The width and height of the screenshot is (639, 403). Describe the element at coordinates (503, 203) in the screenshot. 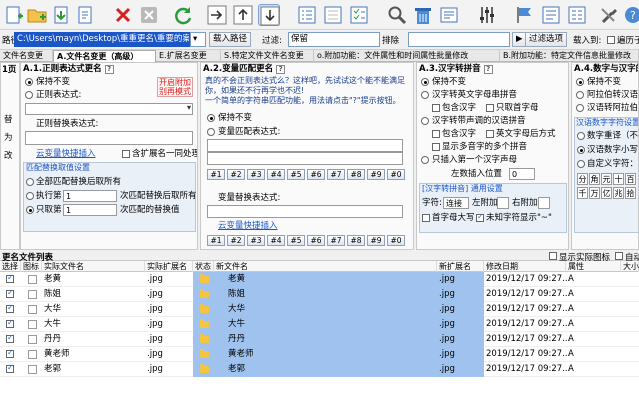

I see `left-append-input` at that location.